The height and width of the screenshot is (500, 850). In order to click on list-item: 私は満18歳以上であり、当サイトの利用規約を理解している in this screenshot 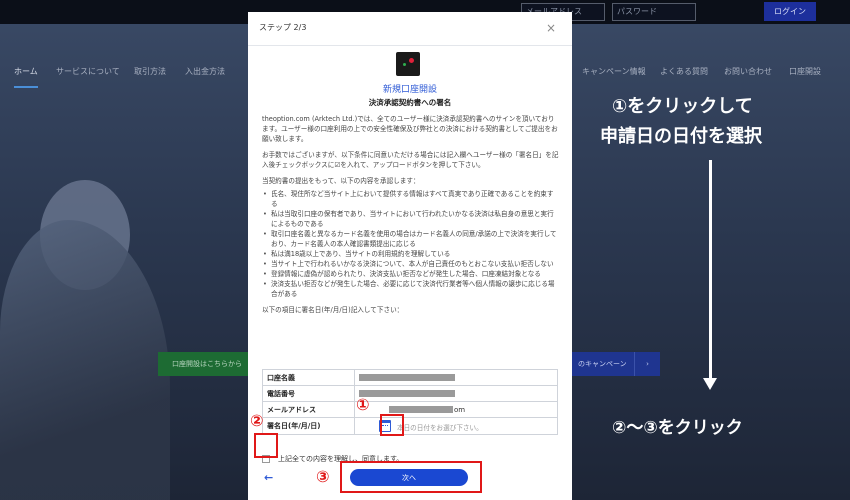, I will do `click(411, 254)`.